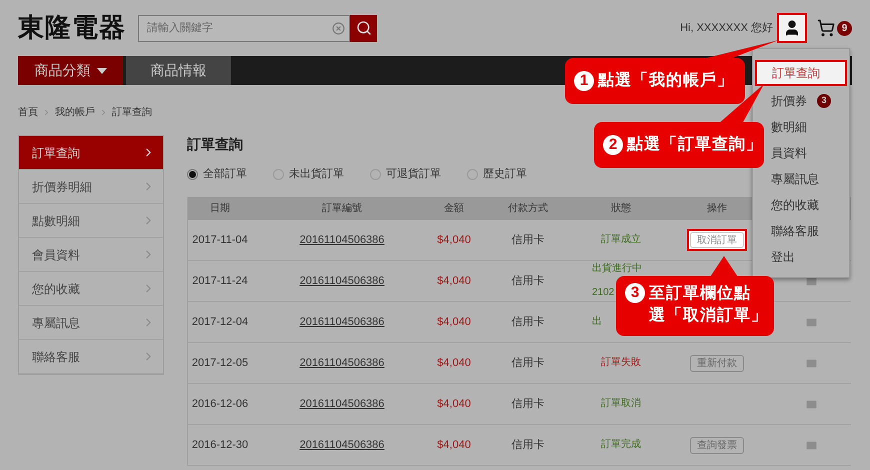 The width and height of the screenshot is (870, 470). I want to click on account-menu-item: 折價券, so click(789, 101).